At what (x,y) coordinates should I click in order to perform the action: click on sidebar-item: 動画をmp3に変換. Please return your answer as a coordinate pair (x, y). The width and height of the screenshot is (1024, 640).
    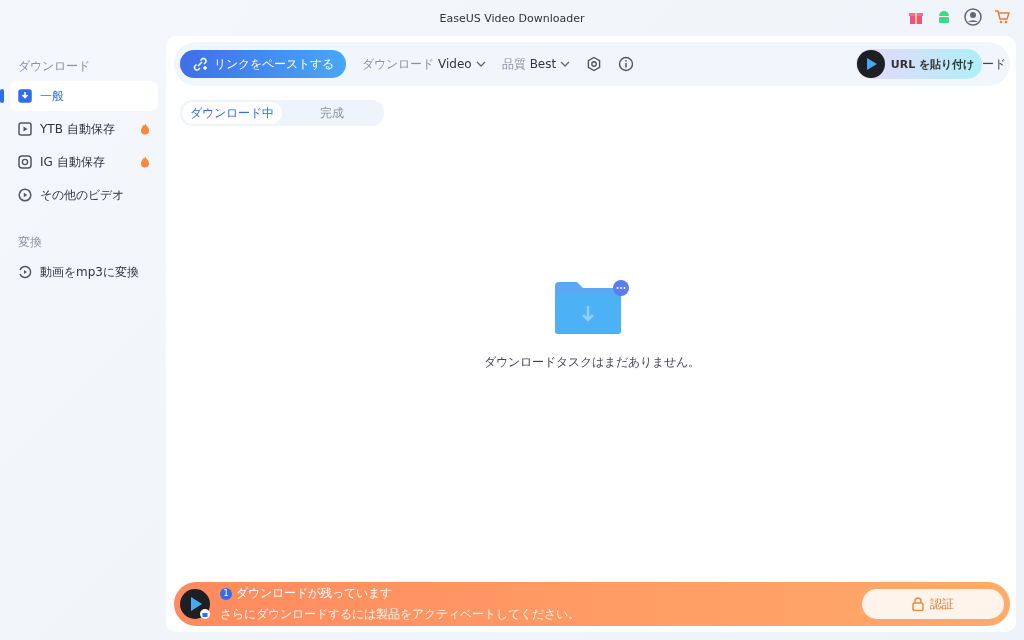
    Looking at the image, I should click on (84, 272).